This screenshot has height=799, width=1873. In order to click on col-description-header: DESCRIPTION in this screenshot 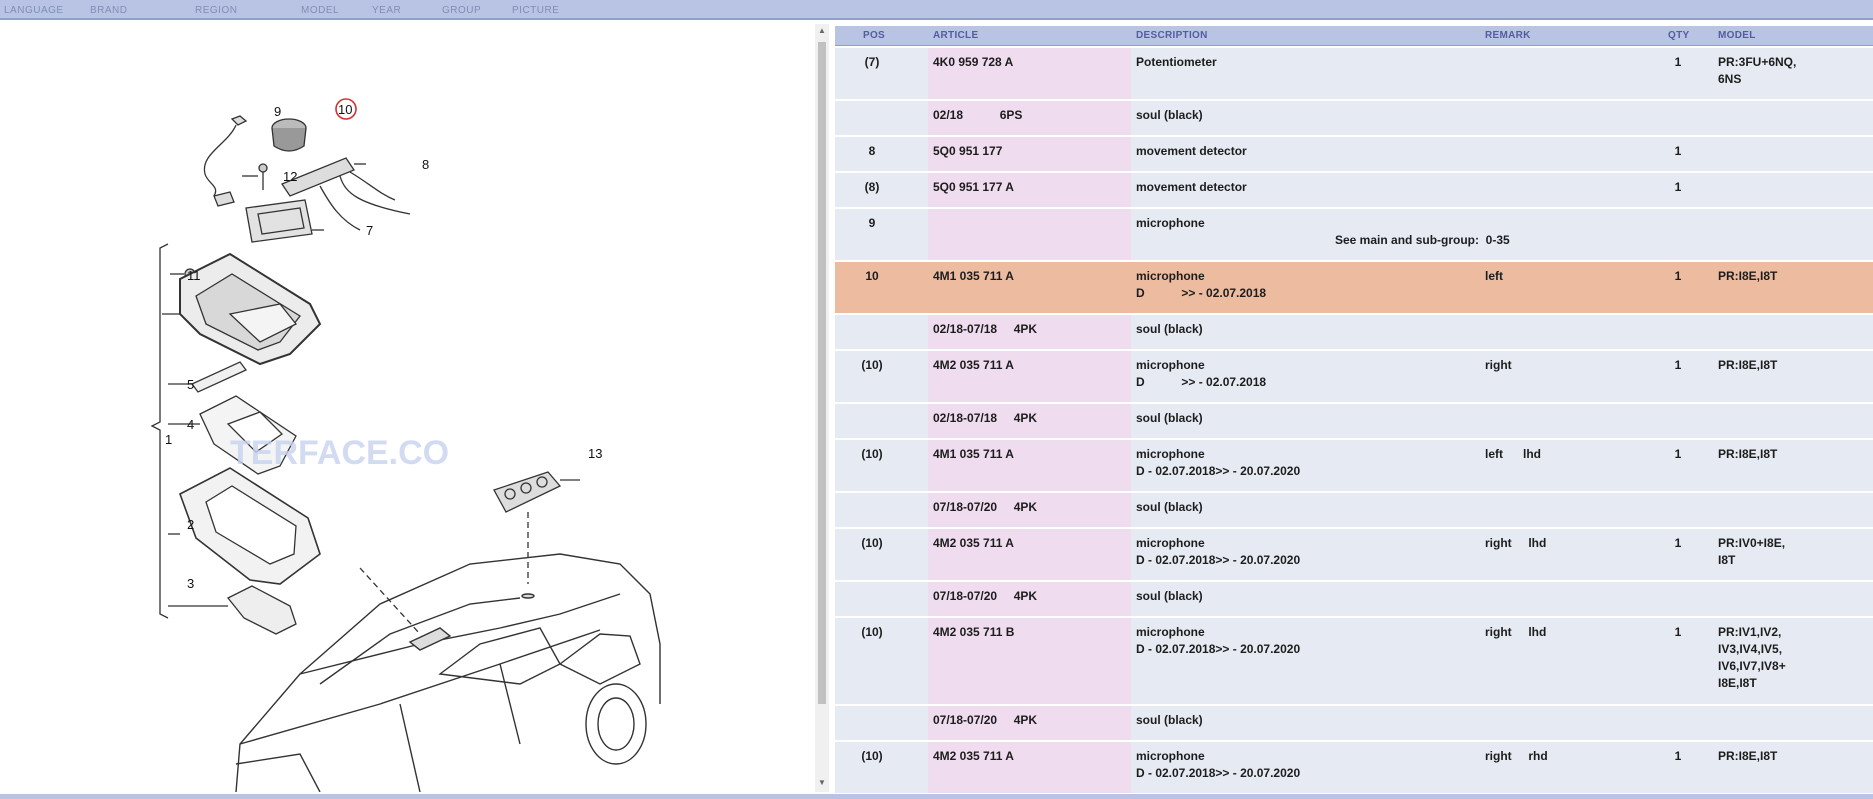, I will do `click(1172, 35)`.